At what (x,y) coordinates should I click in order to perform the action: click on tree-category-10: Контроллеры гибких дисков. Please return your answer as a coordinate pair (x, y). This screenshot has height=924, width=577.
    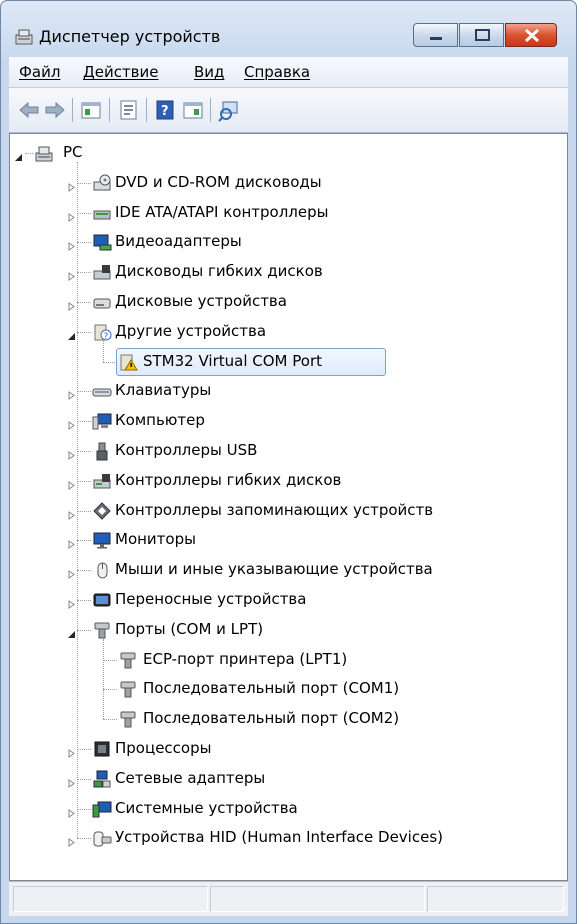
    Looking at the image, I should click on (287, 481).